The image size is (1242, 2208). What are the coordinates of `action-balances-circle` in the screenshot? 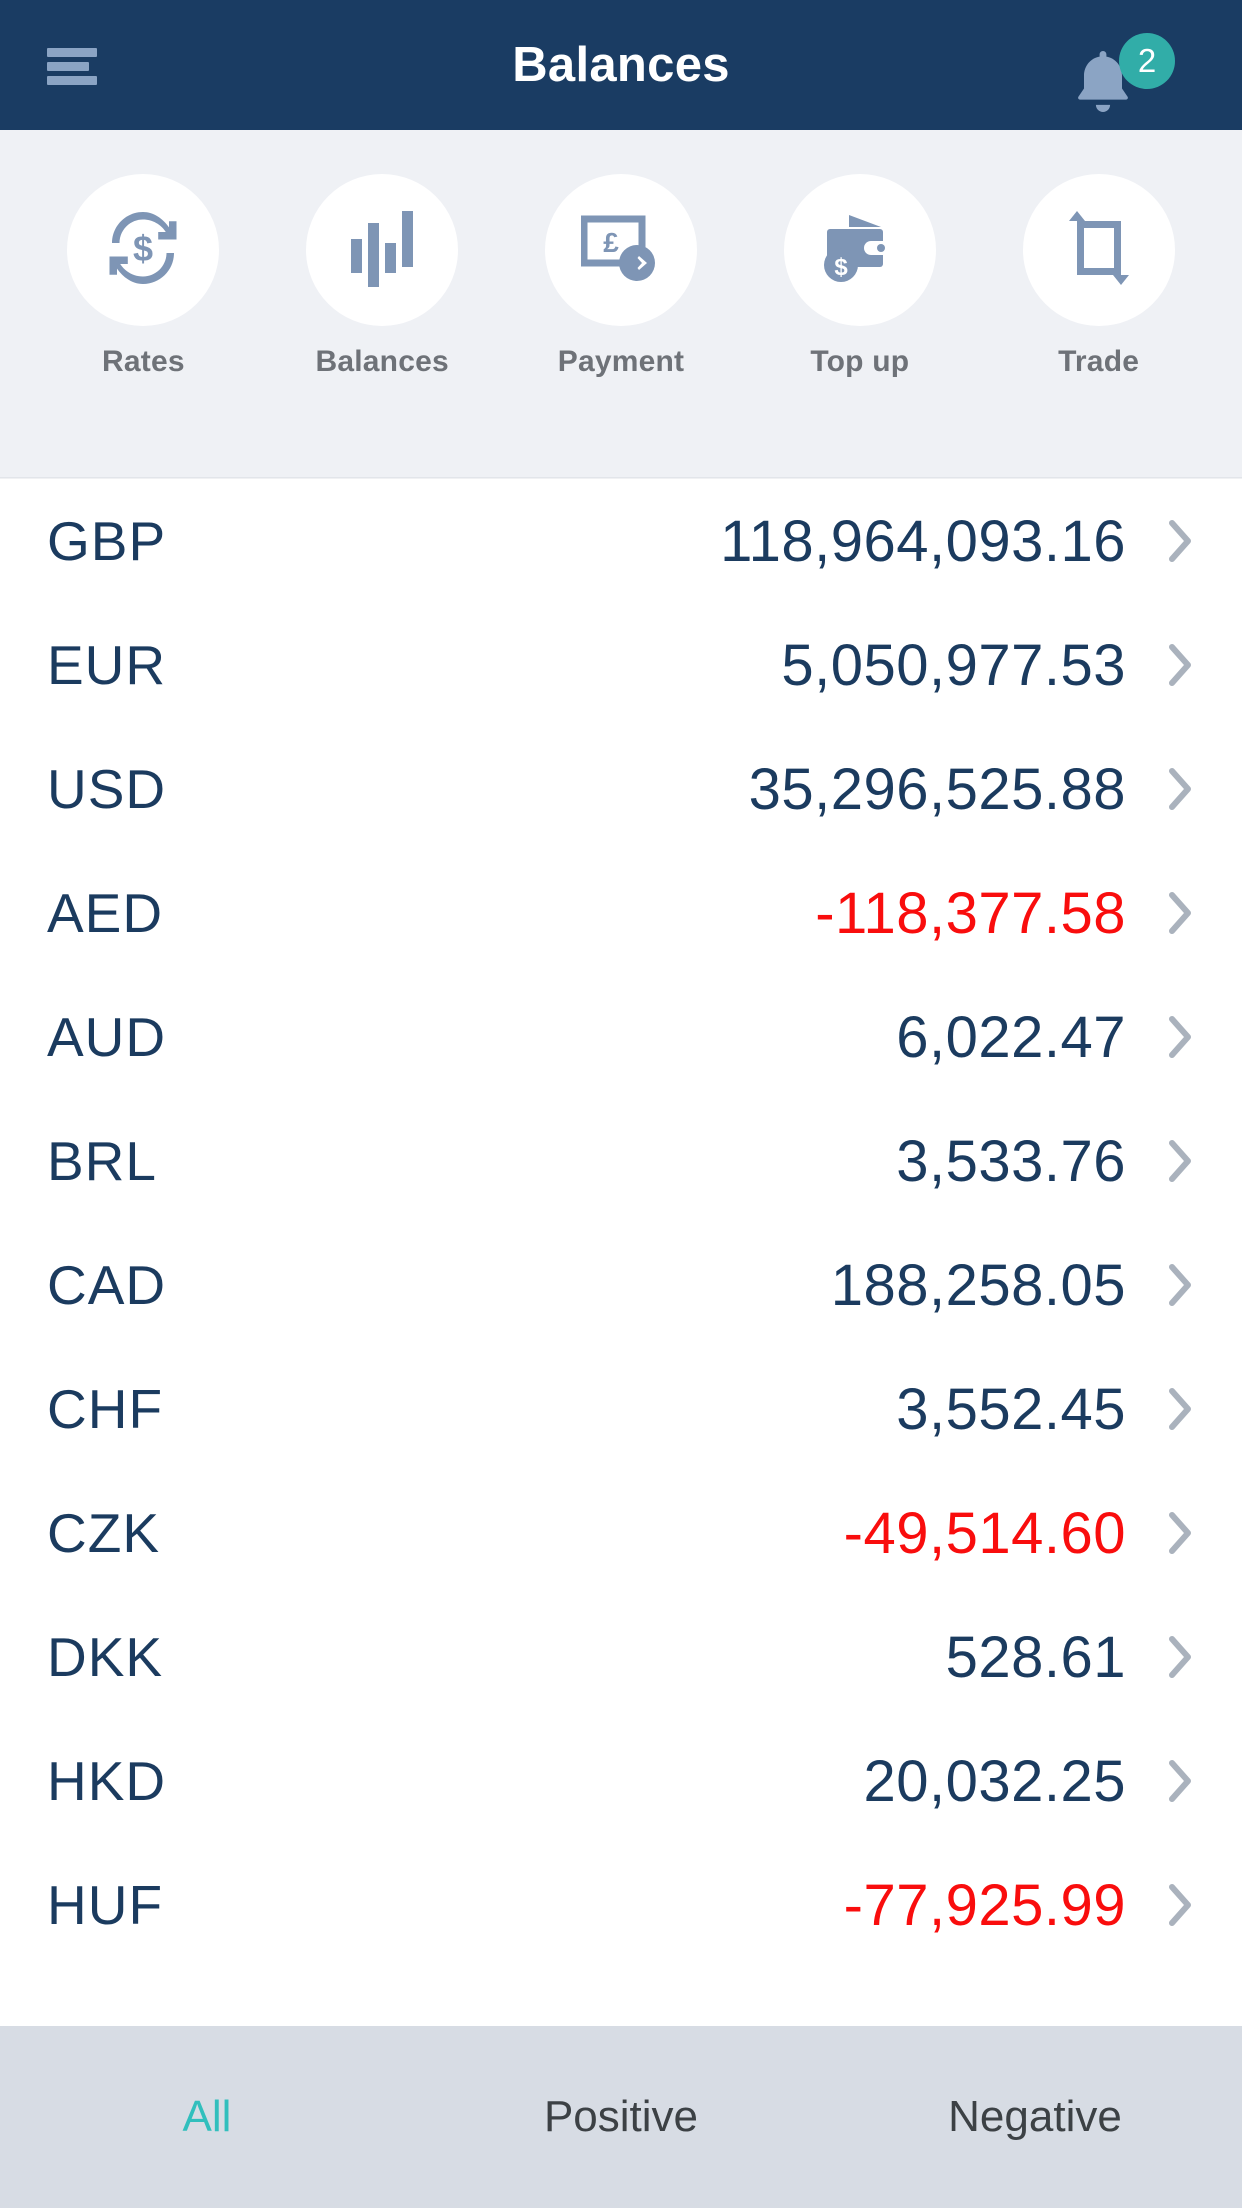 It's located at (382, 250).